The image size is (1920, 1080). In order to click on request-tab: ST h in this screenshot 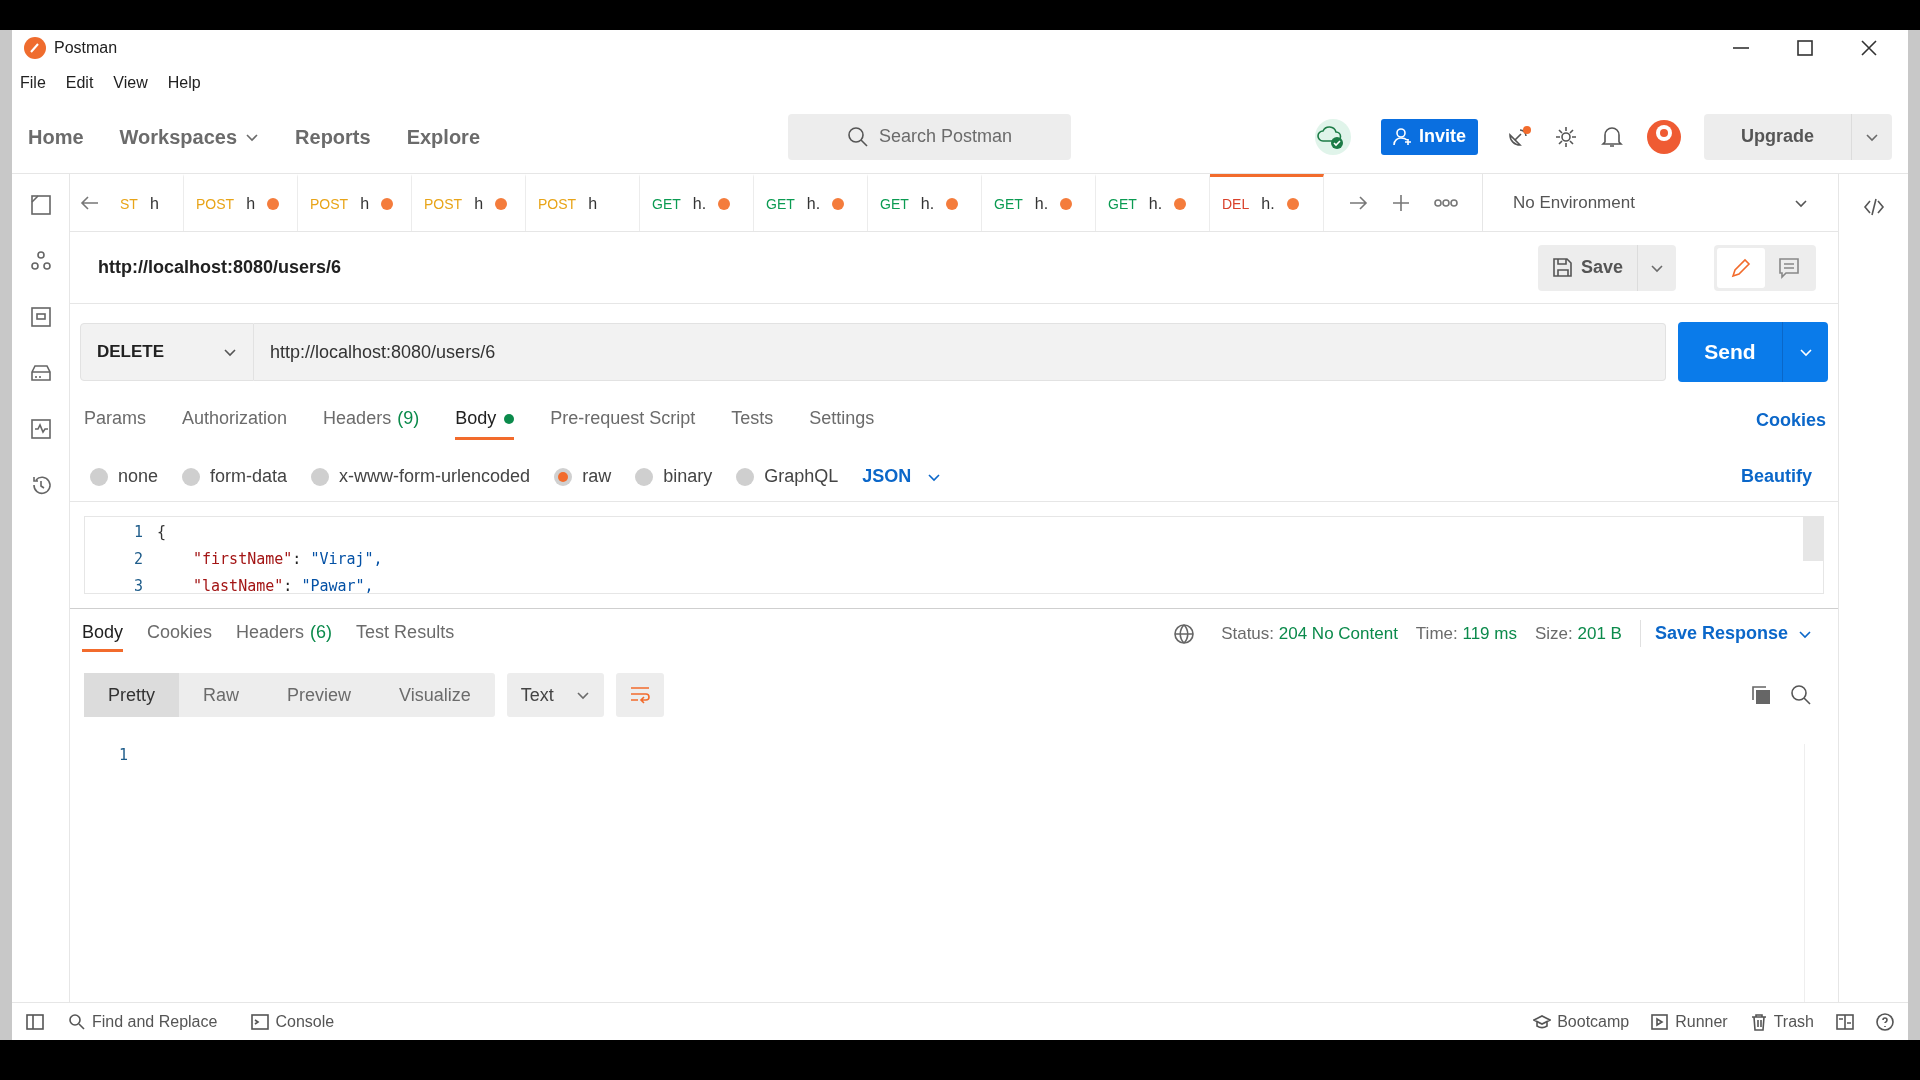, I will do `click(146, 202)`.